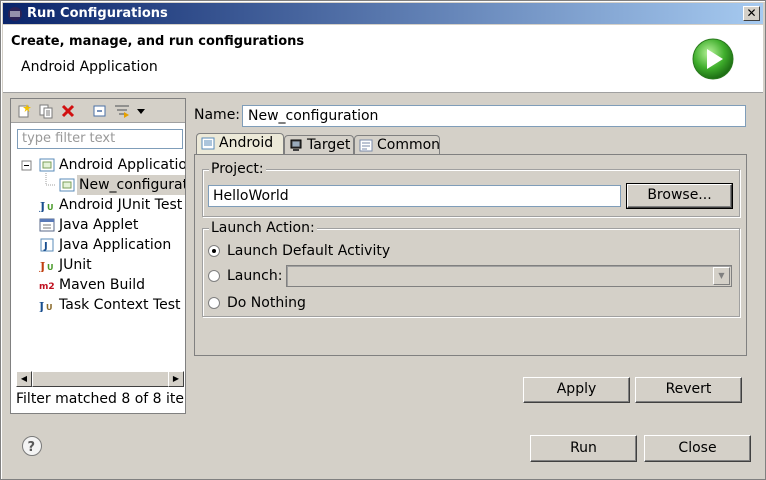 This screenshot has width=766, height=480. Describe the element at coordinates (24, 111) in the screenshot. I see `new-configuration-icon` at that location.